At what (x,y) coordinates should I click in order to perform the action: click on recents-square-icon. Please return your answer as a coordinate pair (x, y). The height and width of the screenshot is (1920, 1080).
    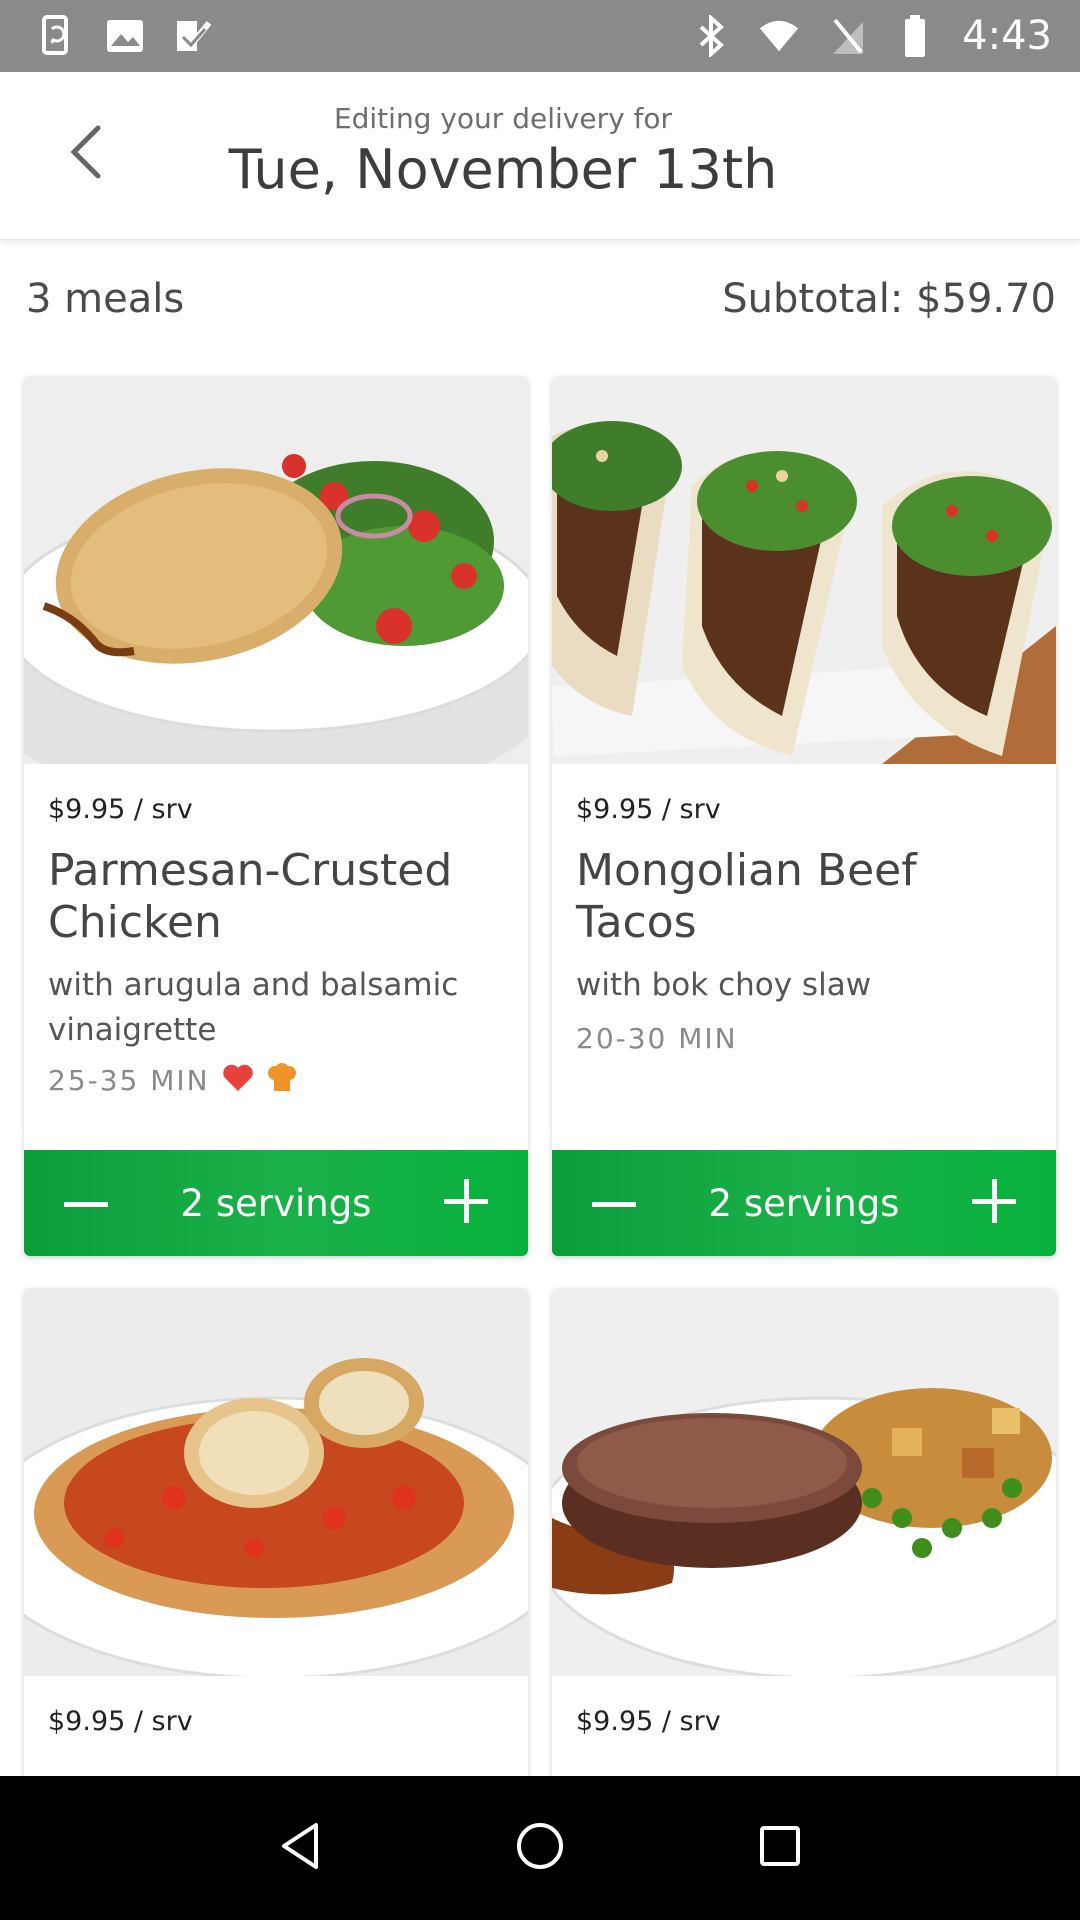
    Looking at the image, I should click on (780, 1848).